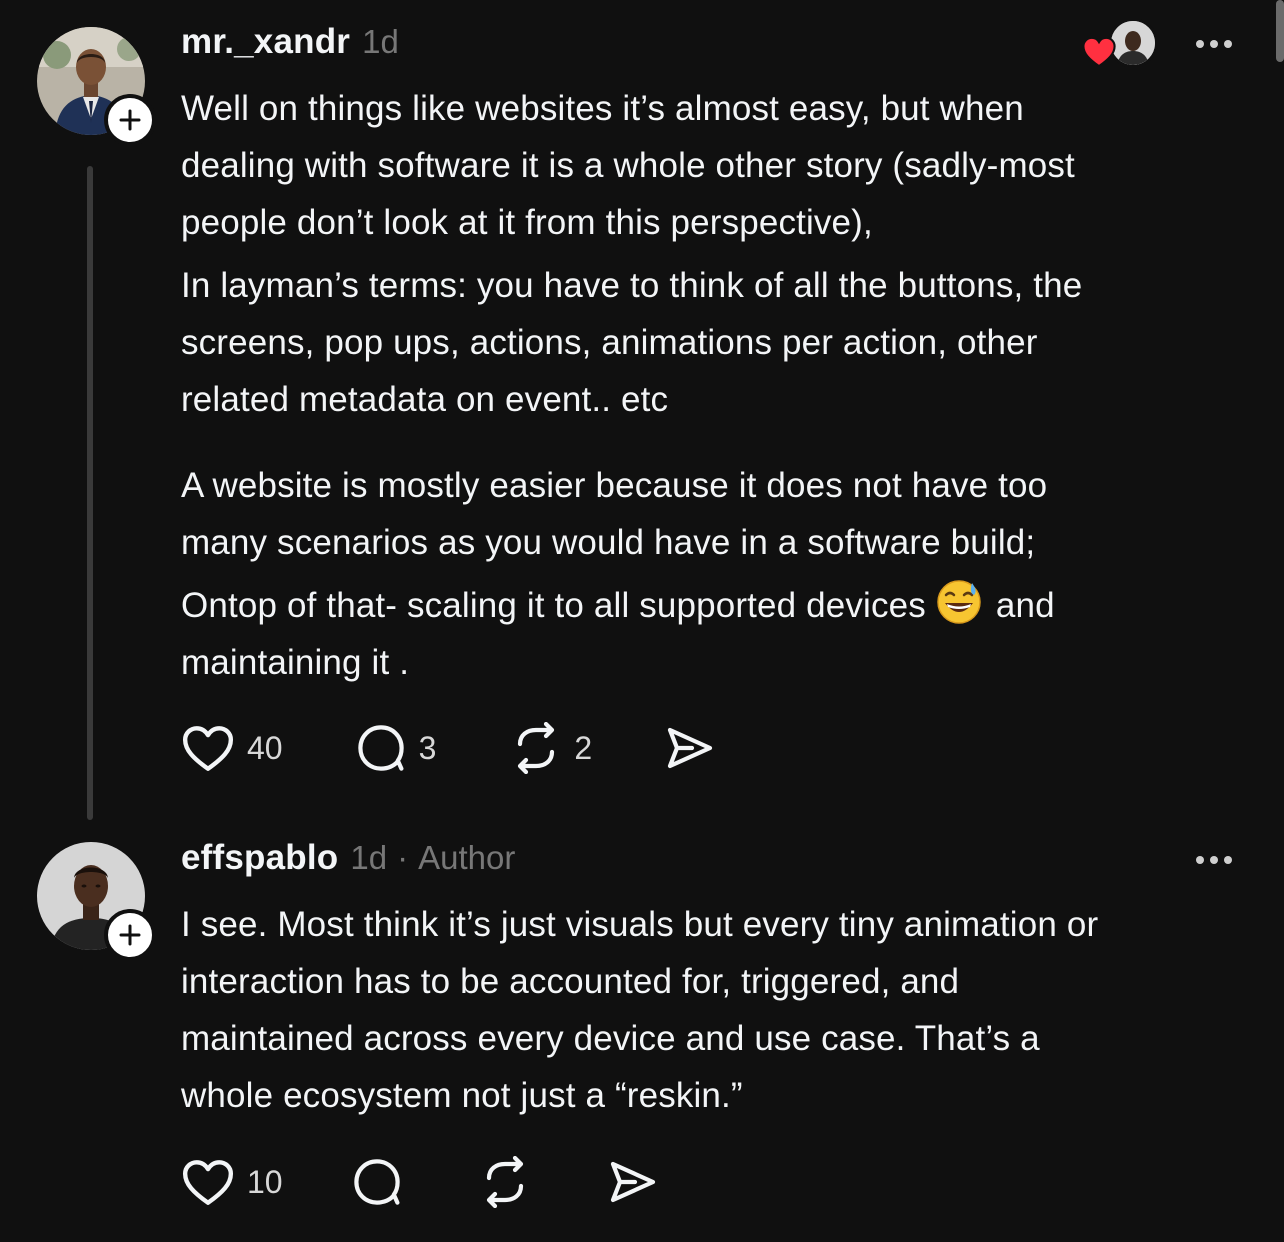  What do you see at coordinates (583, 747) in the screenshot?
I see `repost-count: 2` at bounding box center [583, 747].